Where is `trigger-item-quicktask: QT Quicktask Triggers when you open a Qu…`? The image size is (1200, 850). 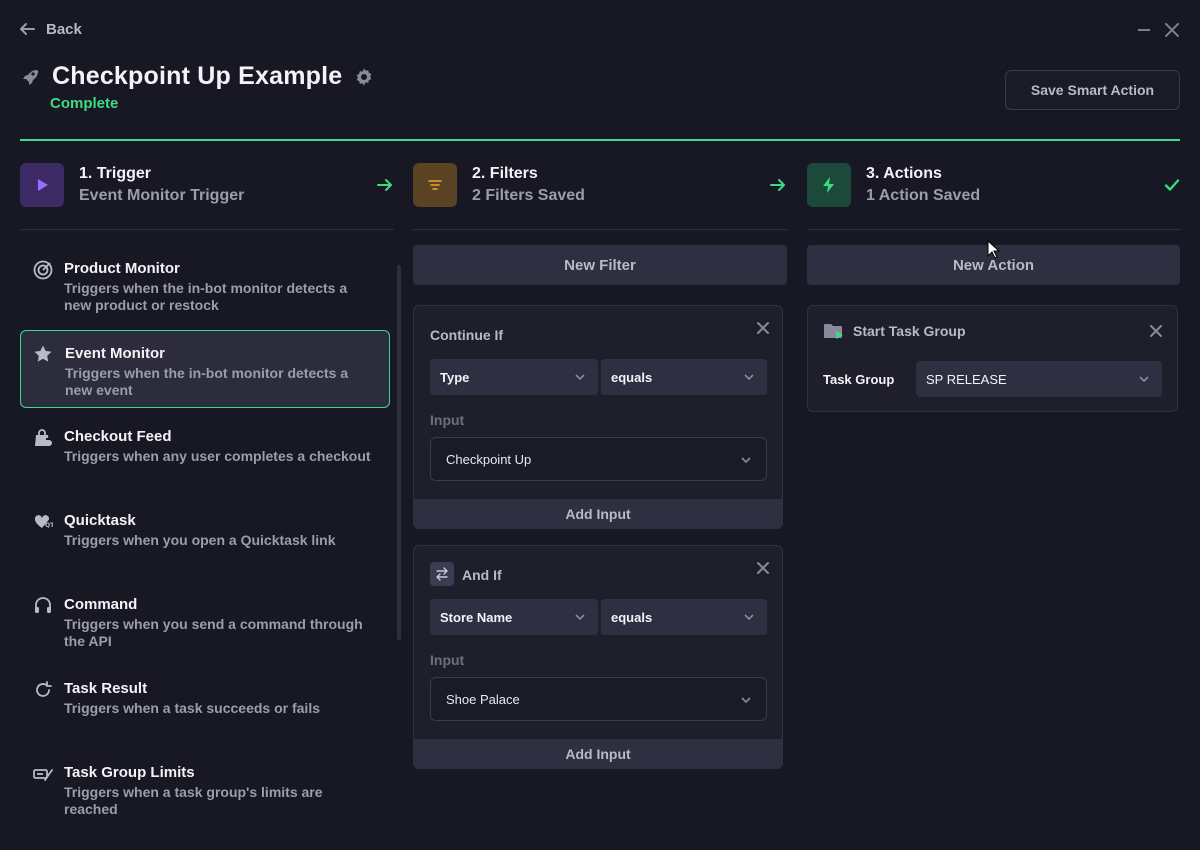
trigger-item-quicktask: QT Quicktask Triggers when you open a Qu… is located at coordinates (205, 537).